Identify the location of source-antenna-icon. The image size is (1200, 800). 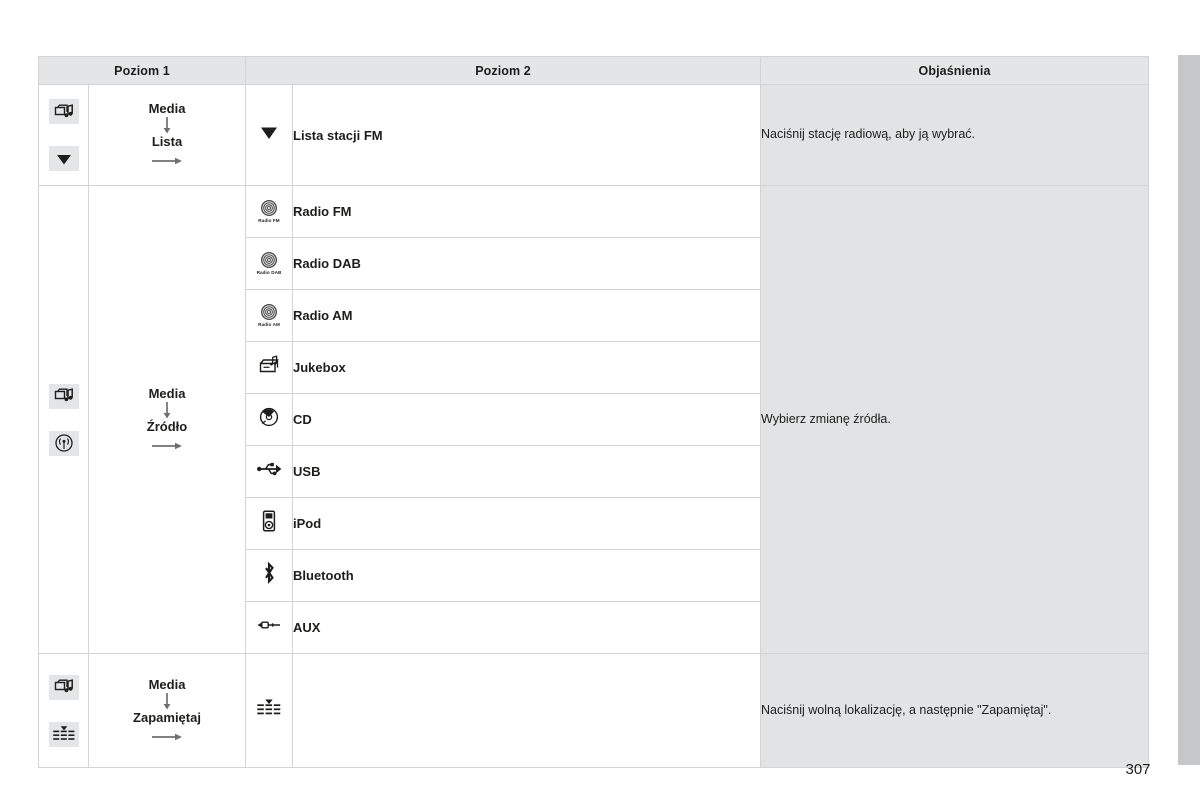
(63, 443).